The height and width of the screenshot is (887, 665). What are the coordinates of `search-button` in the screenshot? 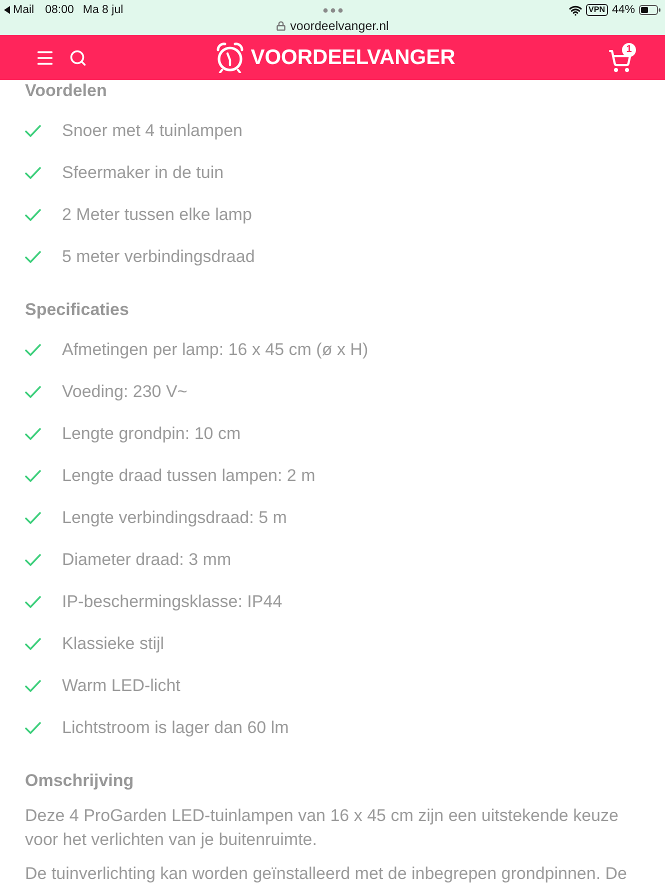 It's located at (78, 57).